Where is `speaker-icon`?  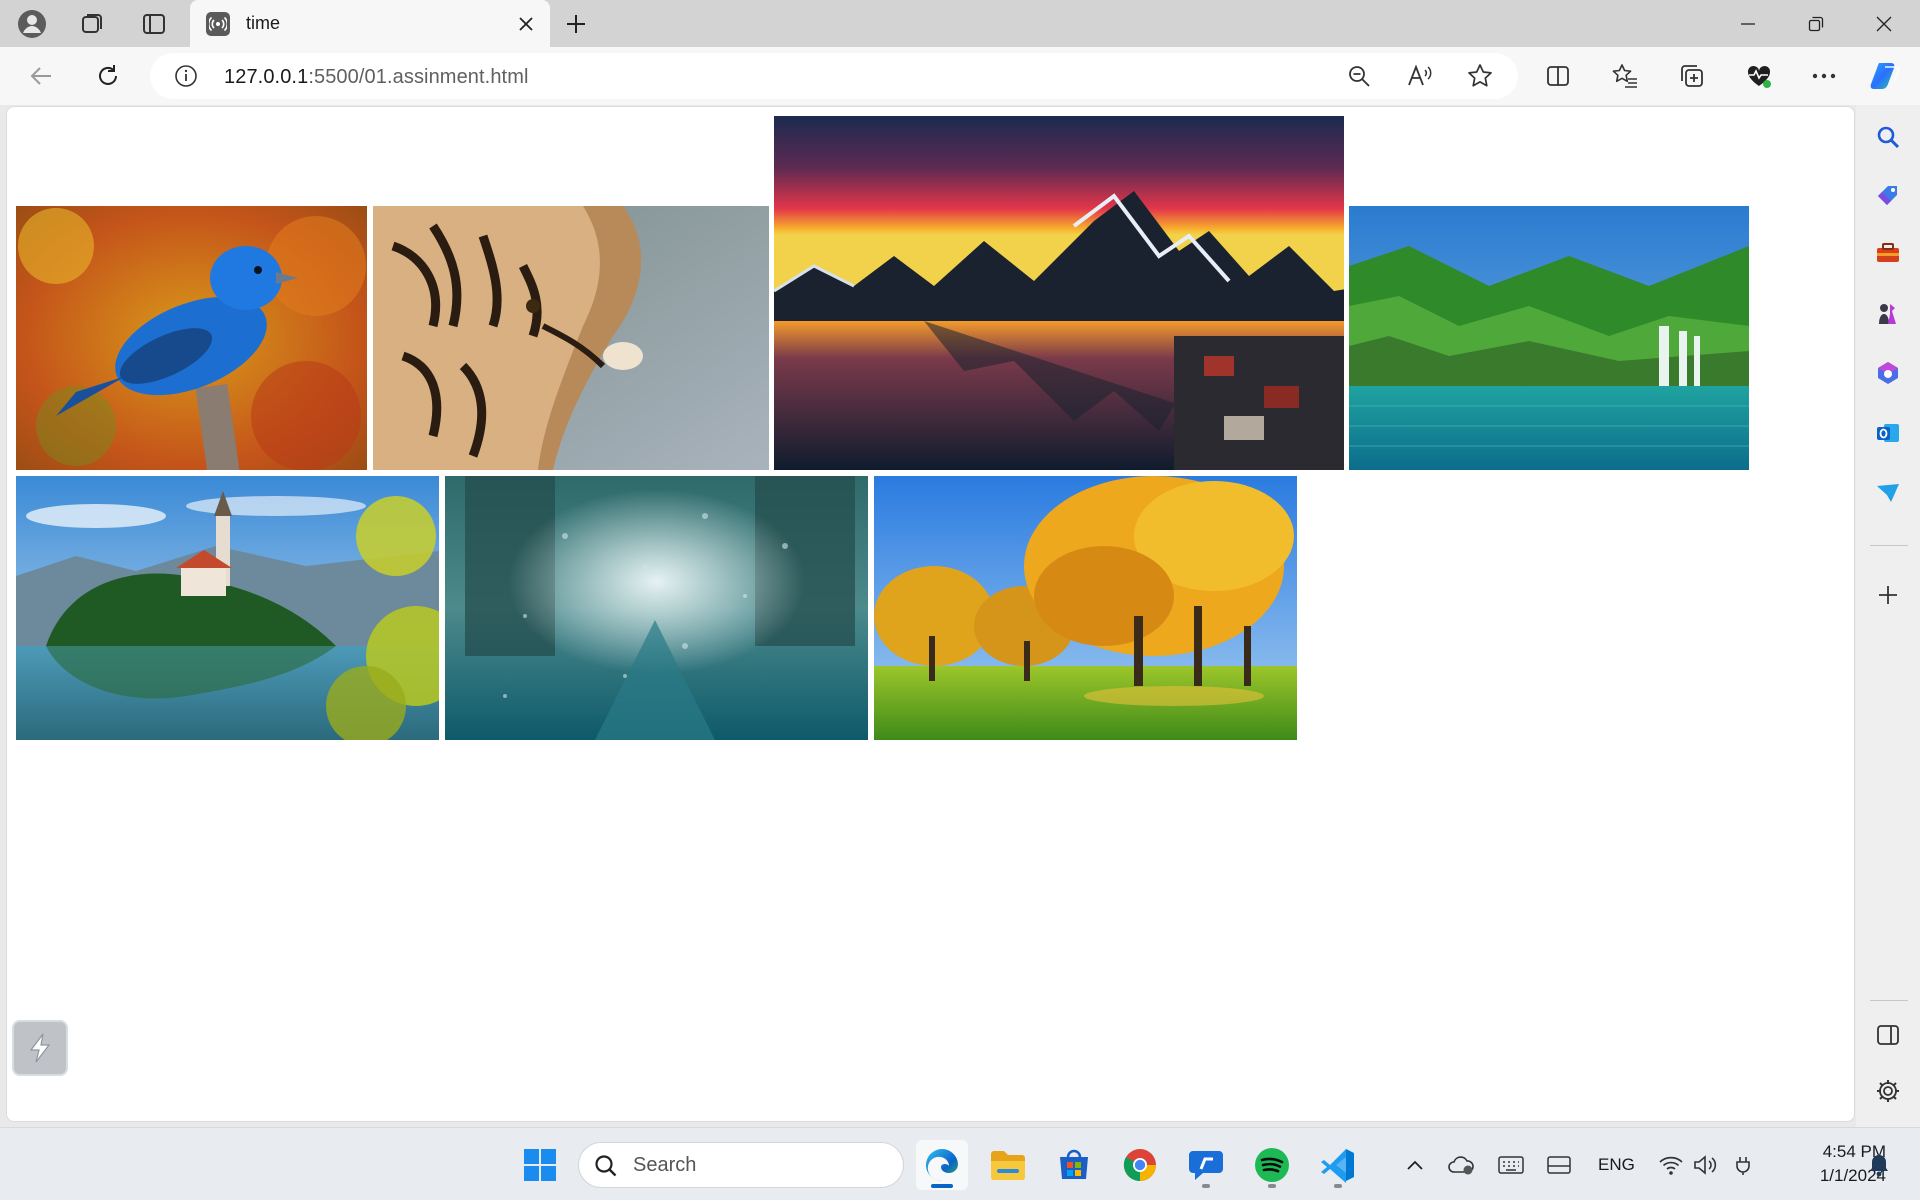
speaker-icon is located at coordinates (1705, 1165).